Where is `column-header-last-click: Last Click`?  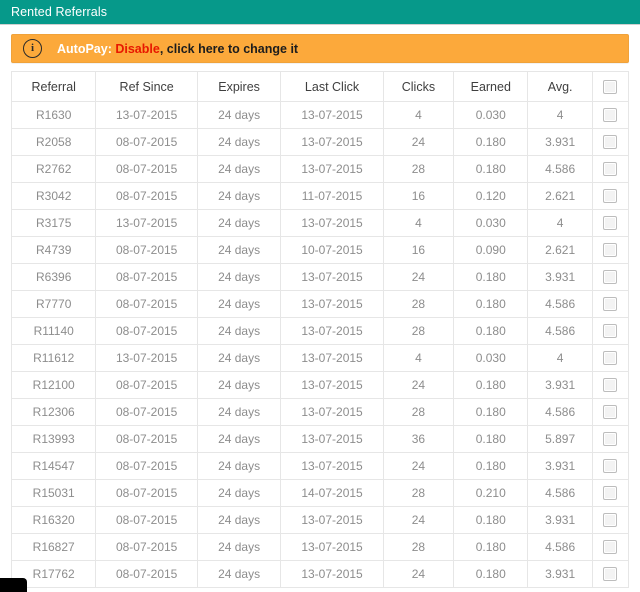 column-header-last-click: Last Click is located at coordinates (332, 86).